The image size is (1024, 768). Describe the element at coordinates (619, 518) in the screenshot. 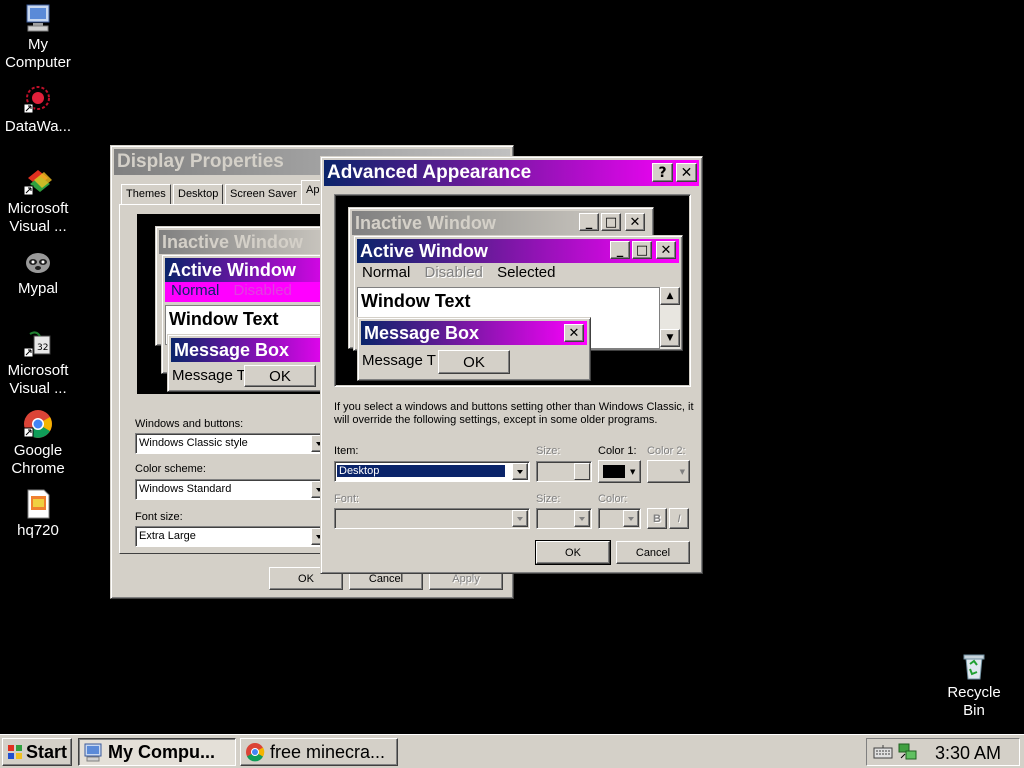

I see `font-color-select` at that location.